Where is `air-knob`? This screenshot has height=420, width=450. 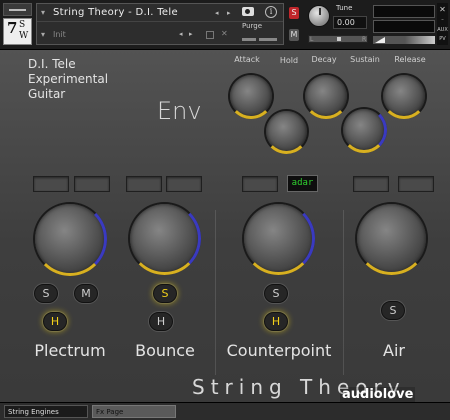 air-knob is located at coordinates (391, 238).